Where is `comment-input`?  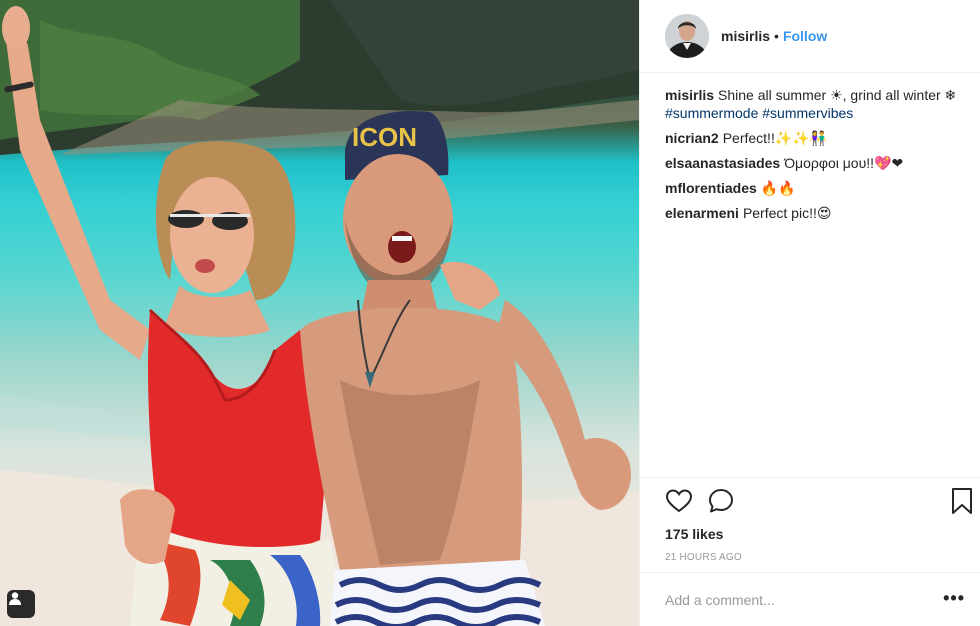
comment-input is located at coordinates (800, 600).